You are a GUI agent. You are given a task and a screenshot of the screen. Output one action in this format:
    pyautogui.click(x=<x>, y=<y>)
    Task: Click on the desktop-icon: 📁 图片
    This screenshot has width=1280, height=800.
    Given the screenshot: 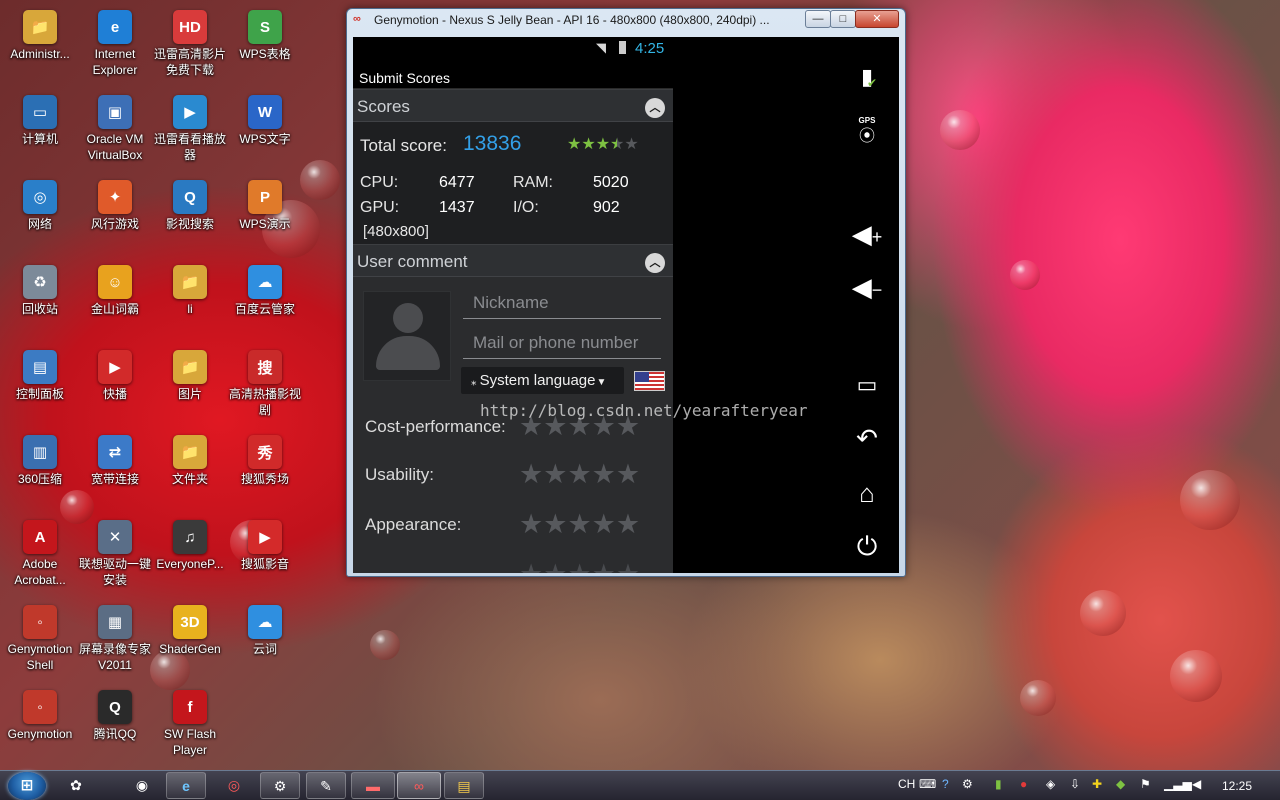 What is the action you would take?
    pyautogui.click(x=190, y=384)
    